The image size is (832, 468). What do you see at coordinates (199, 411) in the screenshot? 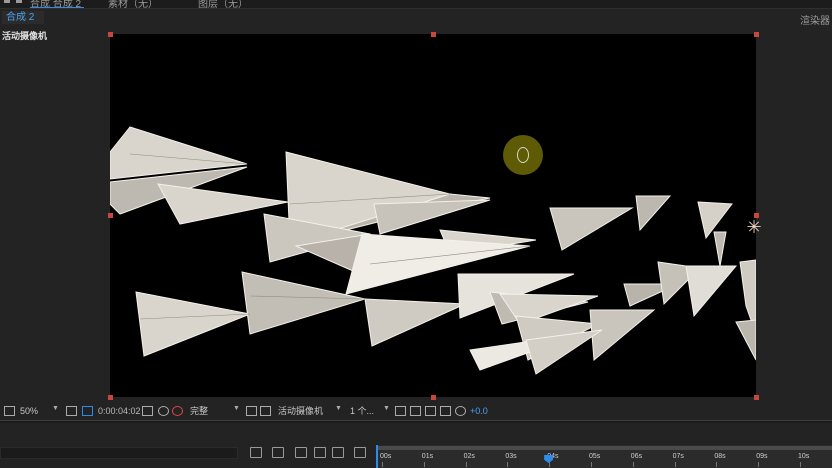
I see `resolution-select: 完整` at bounding box center [199, 411].